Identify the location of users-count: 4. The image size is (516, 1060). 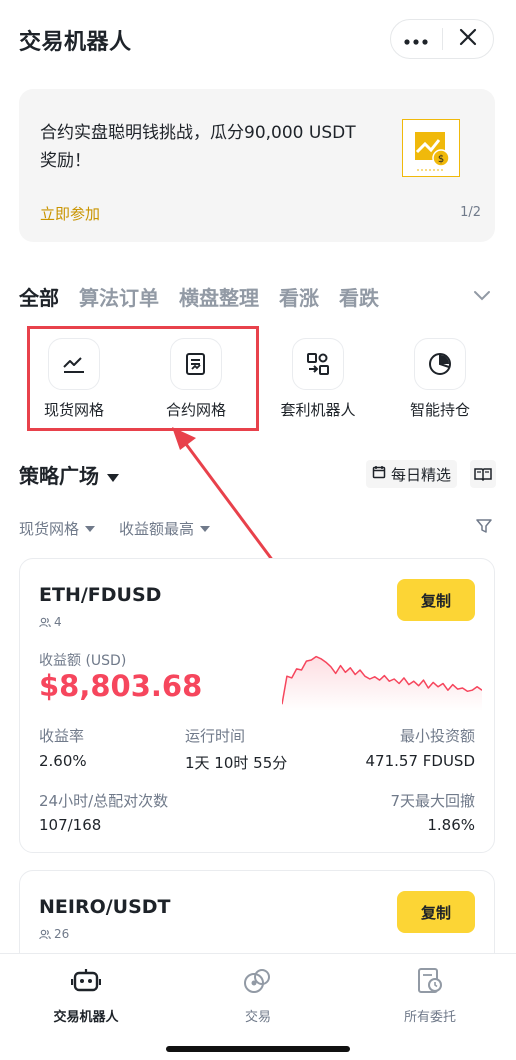
(58, 622).